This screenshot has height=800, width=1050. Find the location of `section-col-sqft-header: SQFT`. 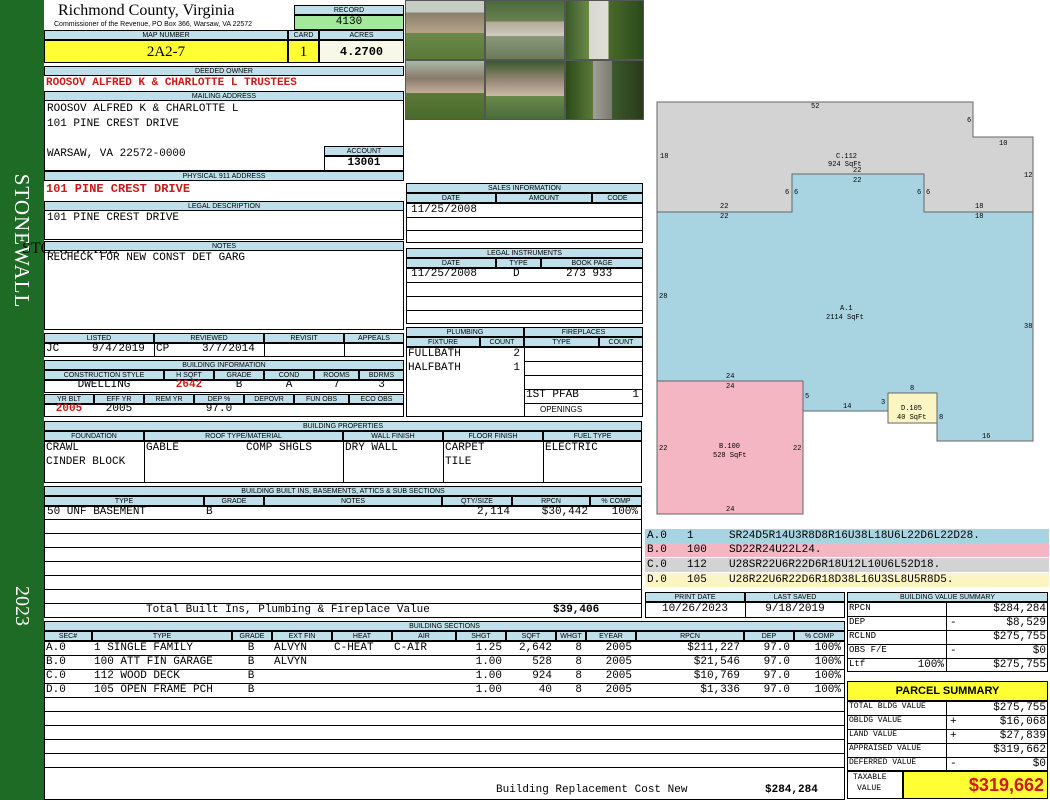

section-col-sqft-header: SQFT is located at coordinates (531, 636).